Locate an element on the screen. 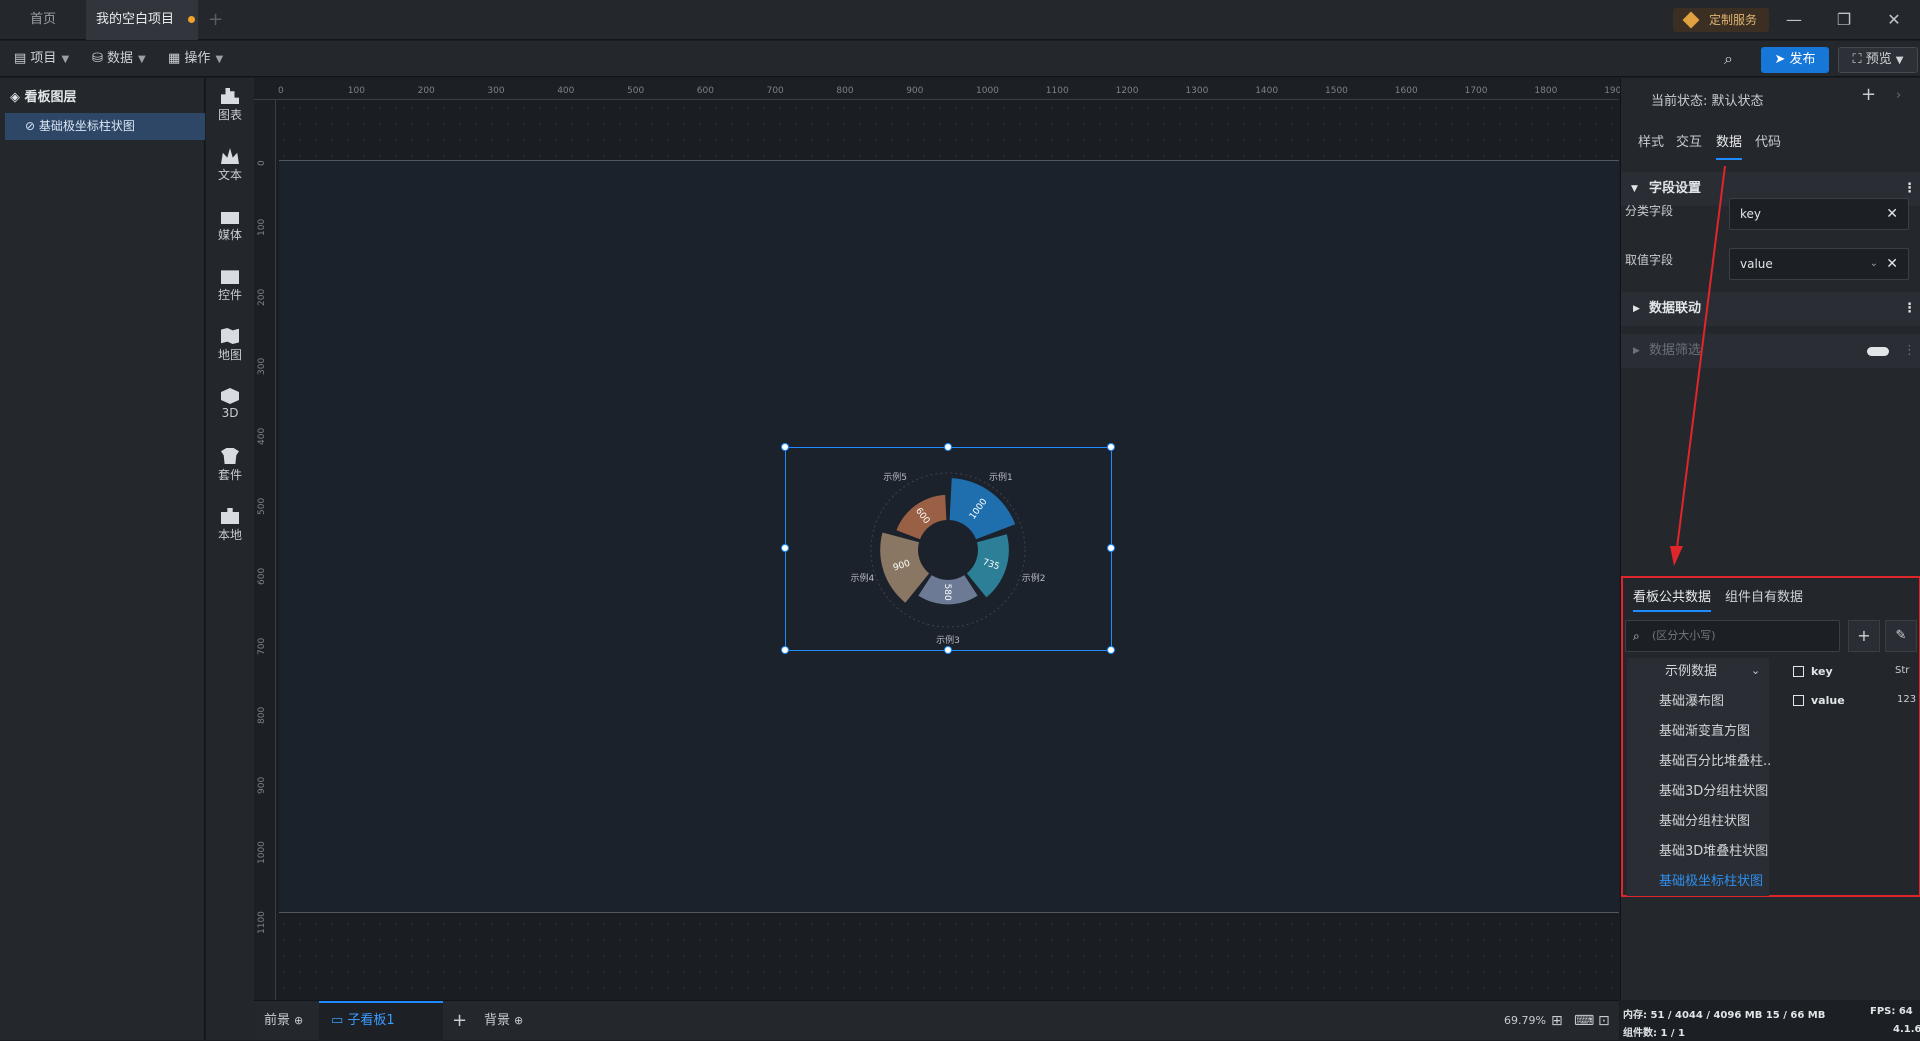  component-local: 本地 is located at coordinates (230, 525).